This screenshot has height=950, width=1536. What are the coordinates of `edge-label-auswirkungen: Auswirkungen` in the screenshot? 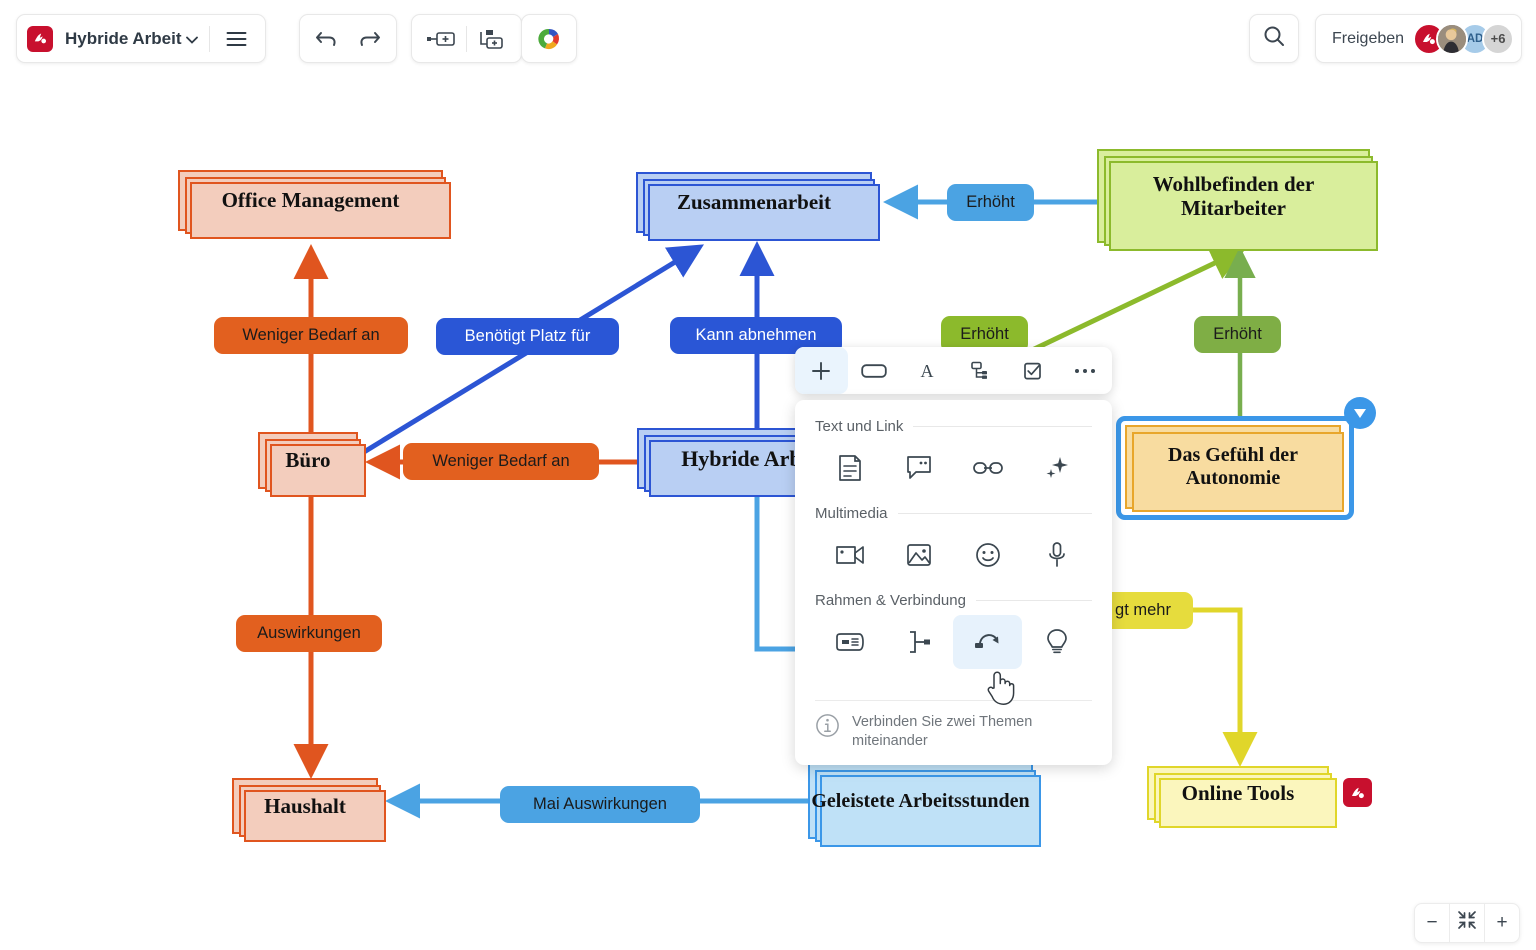 It's located at (309, 633).